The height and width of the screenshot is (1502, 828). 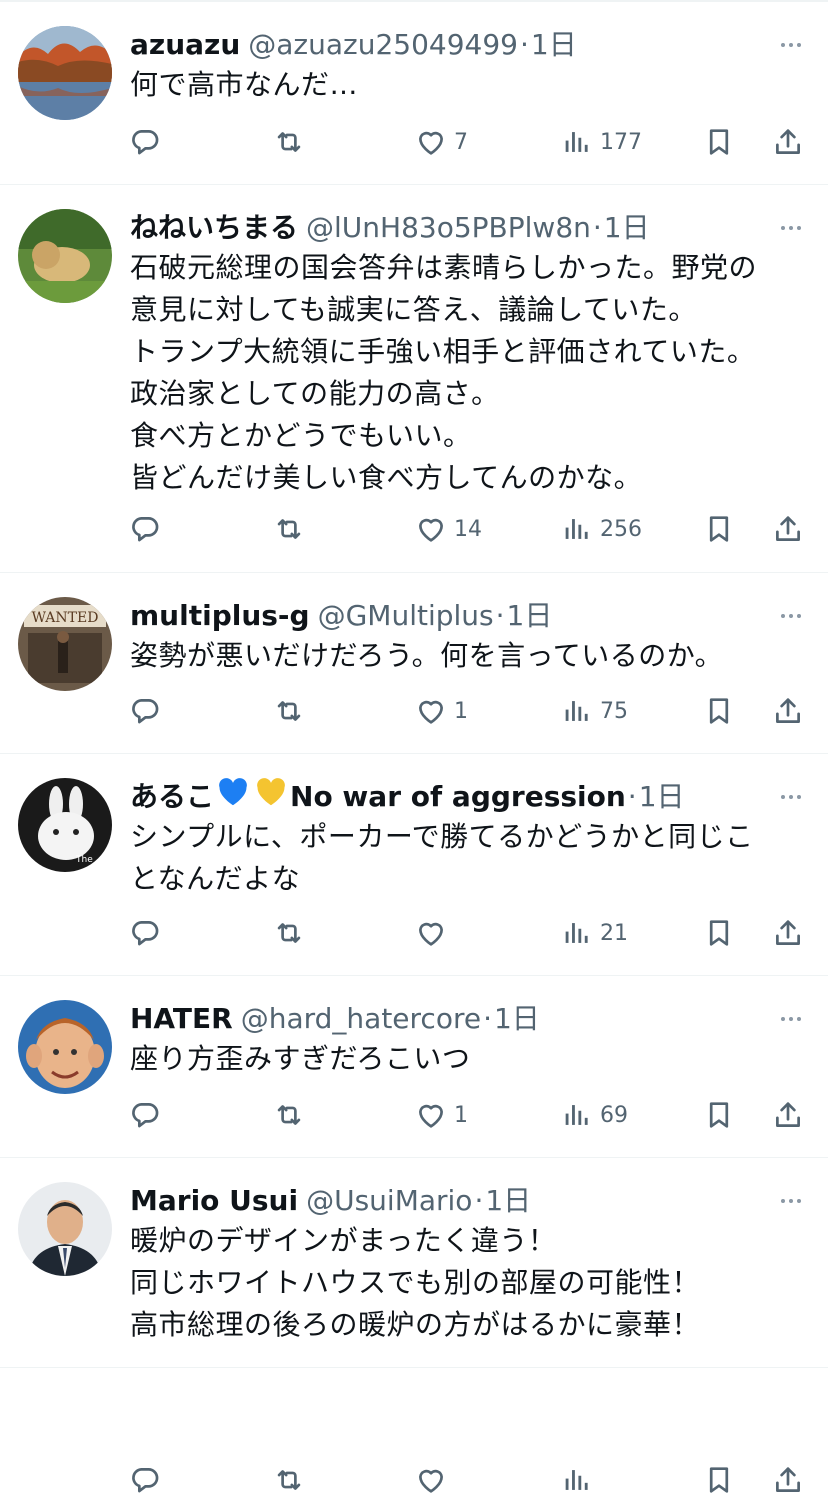 What do you see at coordinates (300, 1058) in the screenshot?
I see `tweet-text: 座り方歪みすぎだろこいつ` at bounding box center [300, 1058].